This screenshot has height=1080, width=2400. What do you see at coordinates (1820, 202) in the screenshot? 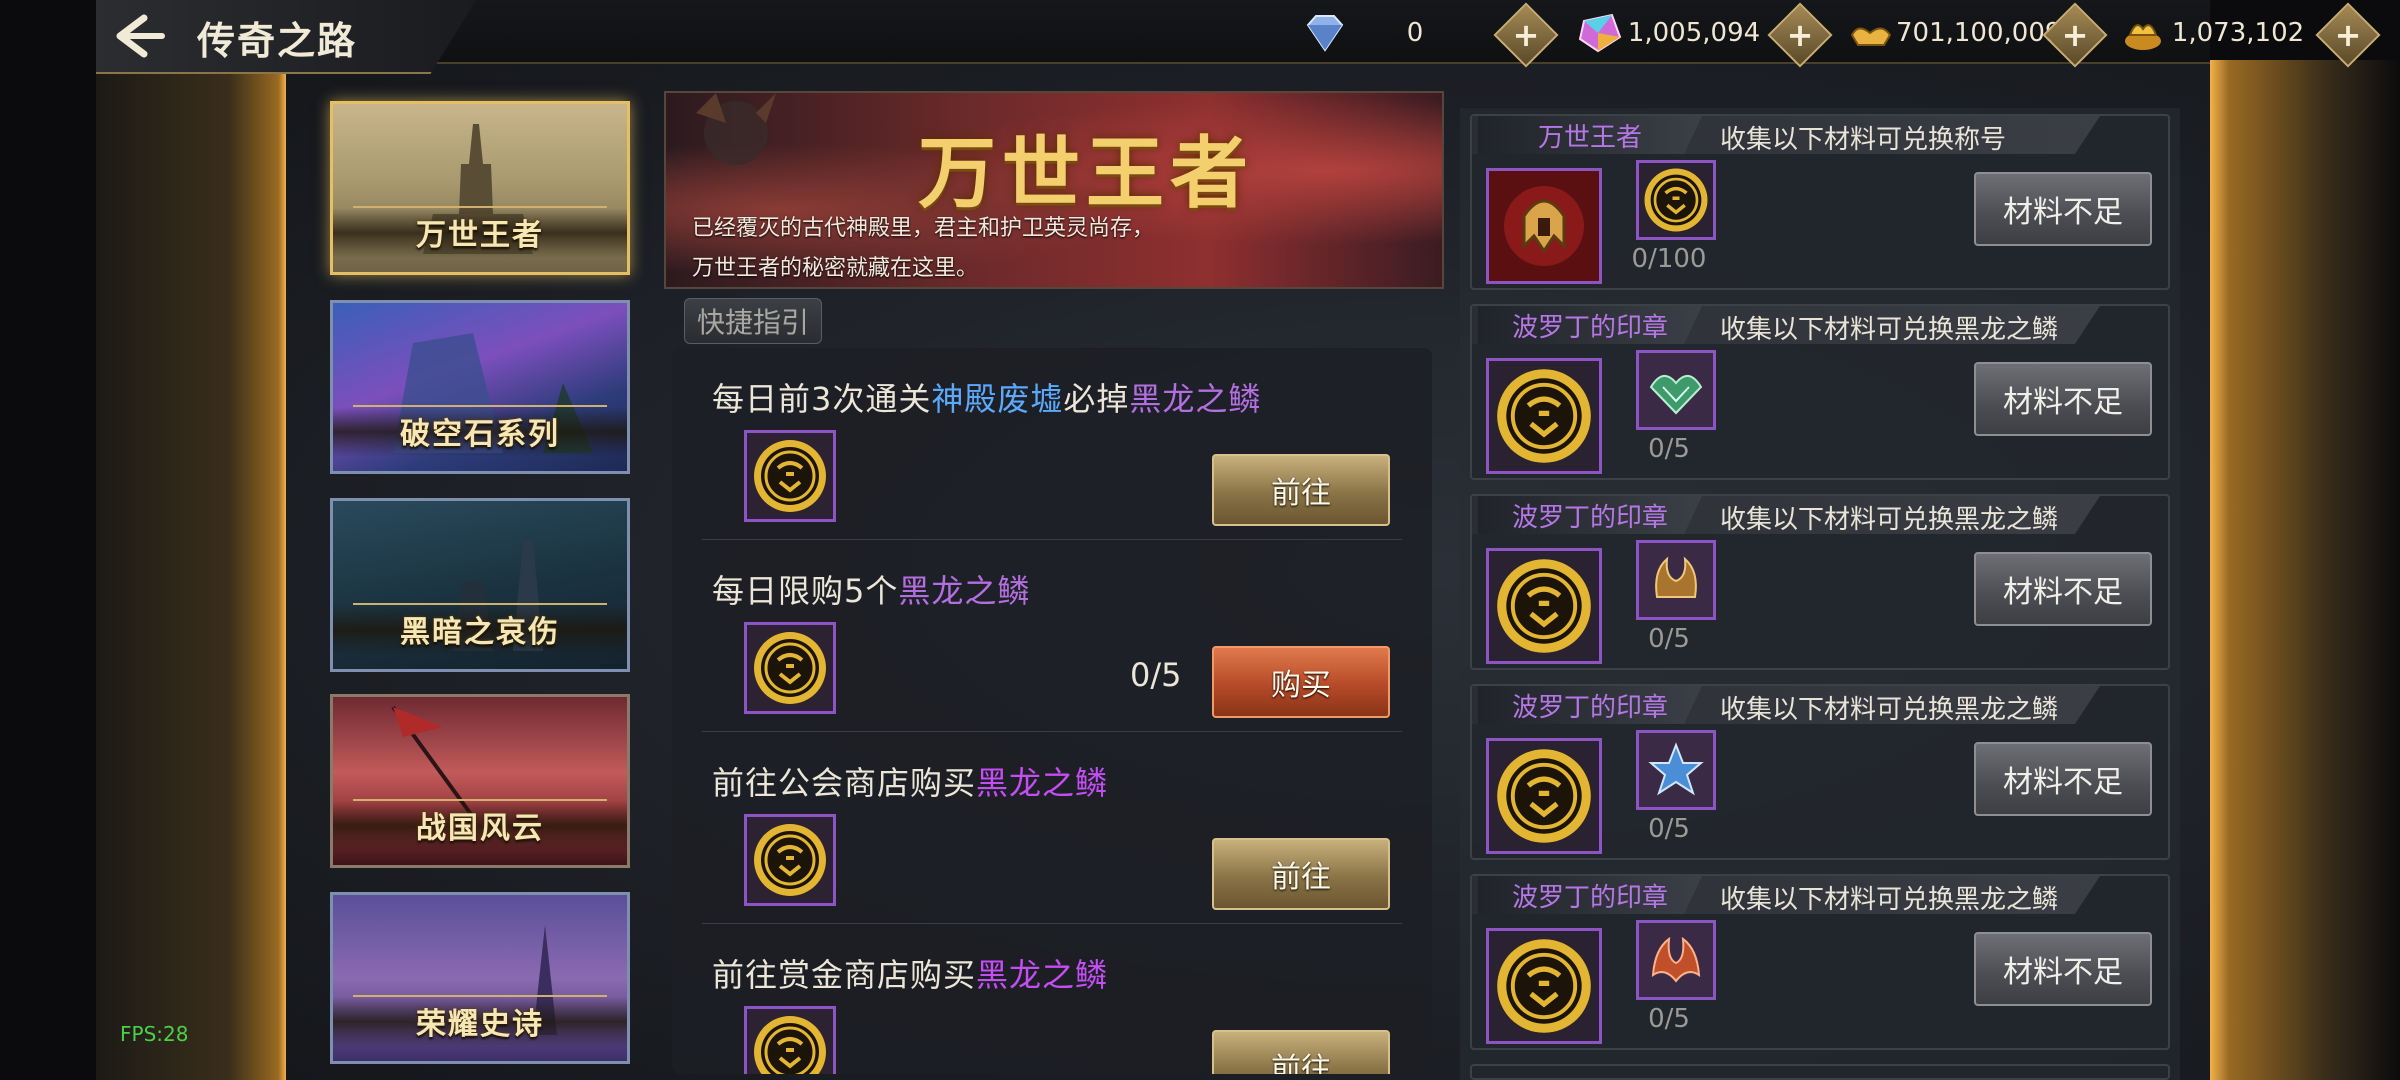
I see `exchange-row: 万世王者 收集以下材料可兑换称号 0/100 材料不足` at bounding box center [1820, 202].